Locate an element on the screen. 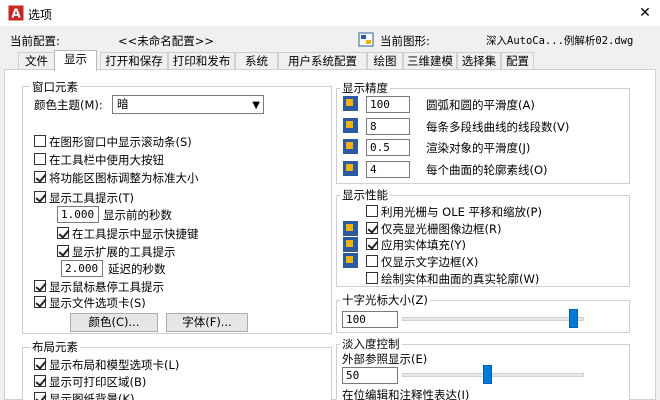 The width and height of the screenshot is (660, 400). raster-ole-label: 利用光栅与 OLE 平移和缩放(P) is located at coordinates (461, 212).